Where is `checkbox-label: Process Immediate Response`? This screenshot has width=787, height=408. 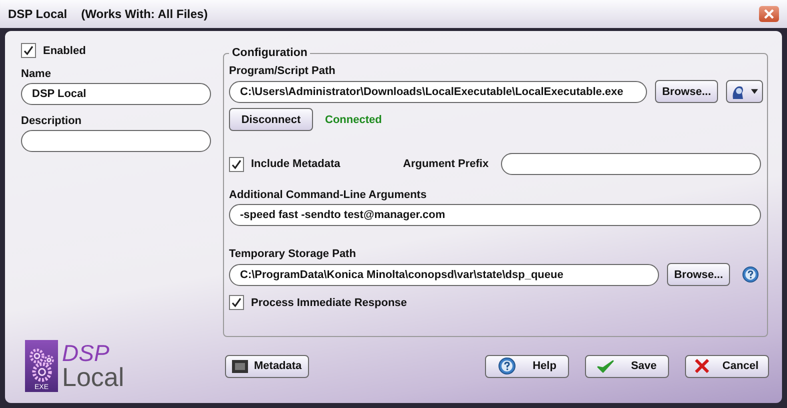
checkbox-label: Process Immediate Response is located at coordinates (329, 302).